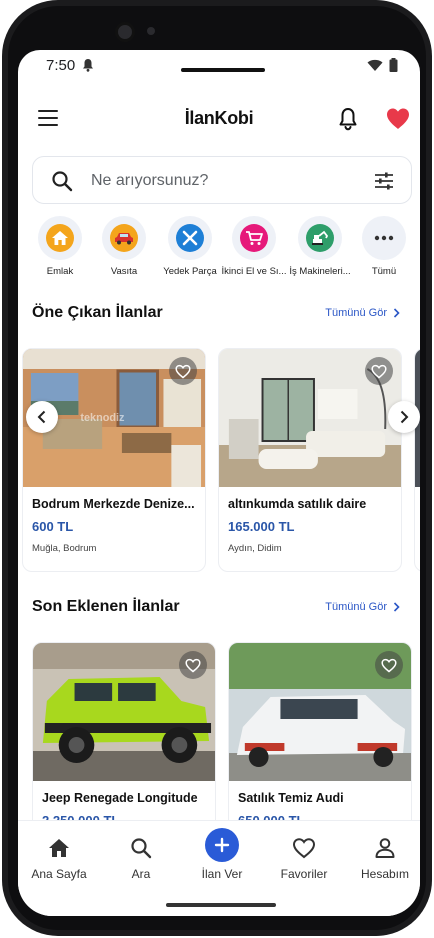 The height and width of the screenshot is (938, 434). I want to click on watermark-text: teknodiz, so click(102, 418).